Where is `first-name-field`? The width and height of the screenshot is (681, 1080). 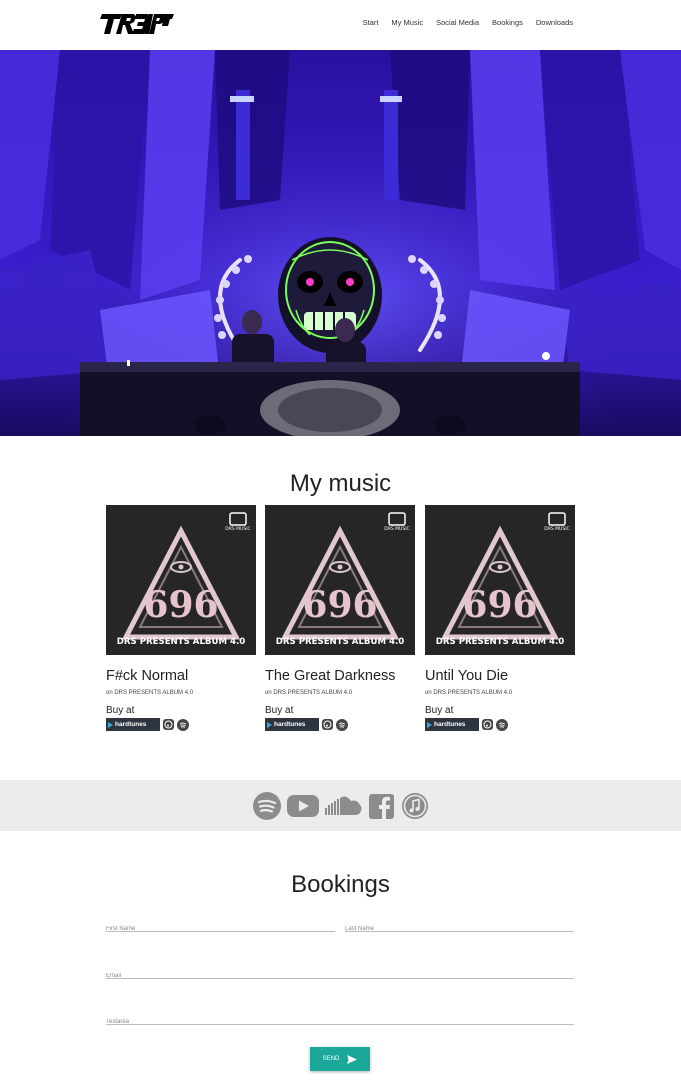
first-name-field is located at coordinates (220, 929).